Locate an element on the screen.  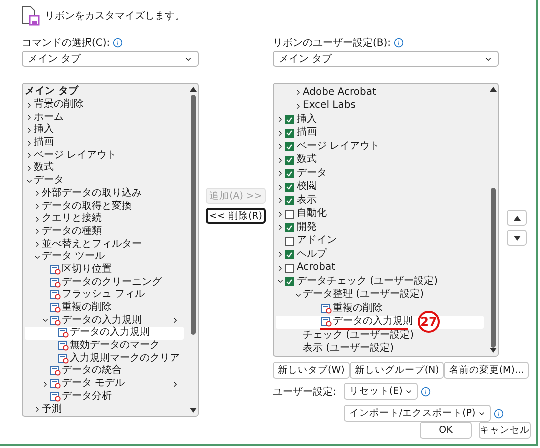
tree-item: 並べ替えとフィルター is located at coordinates (104, 244).